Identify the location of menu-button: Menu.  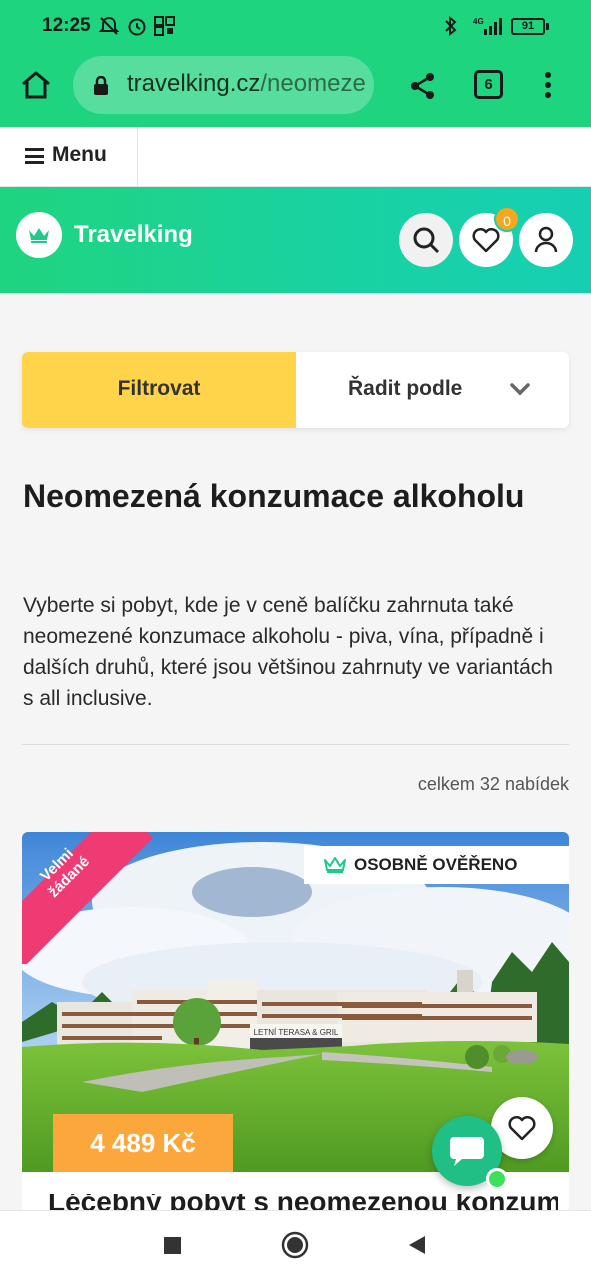
(69, 157).